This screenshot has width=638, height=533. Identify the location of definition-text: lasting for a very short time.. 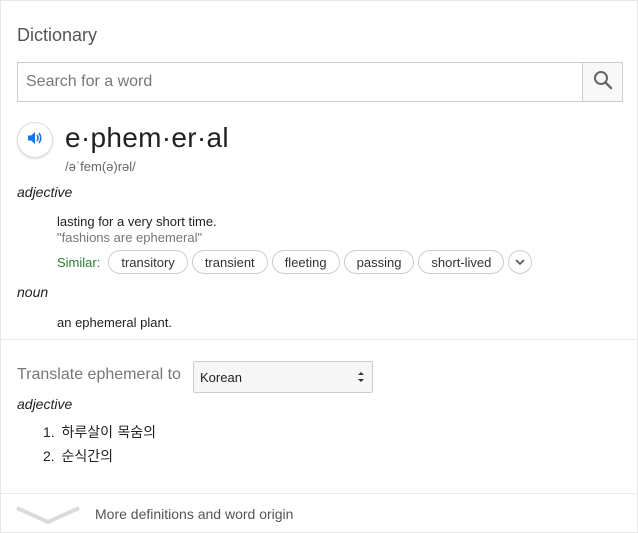
(137, 221).